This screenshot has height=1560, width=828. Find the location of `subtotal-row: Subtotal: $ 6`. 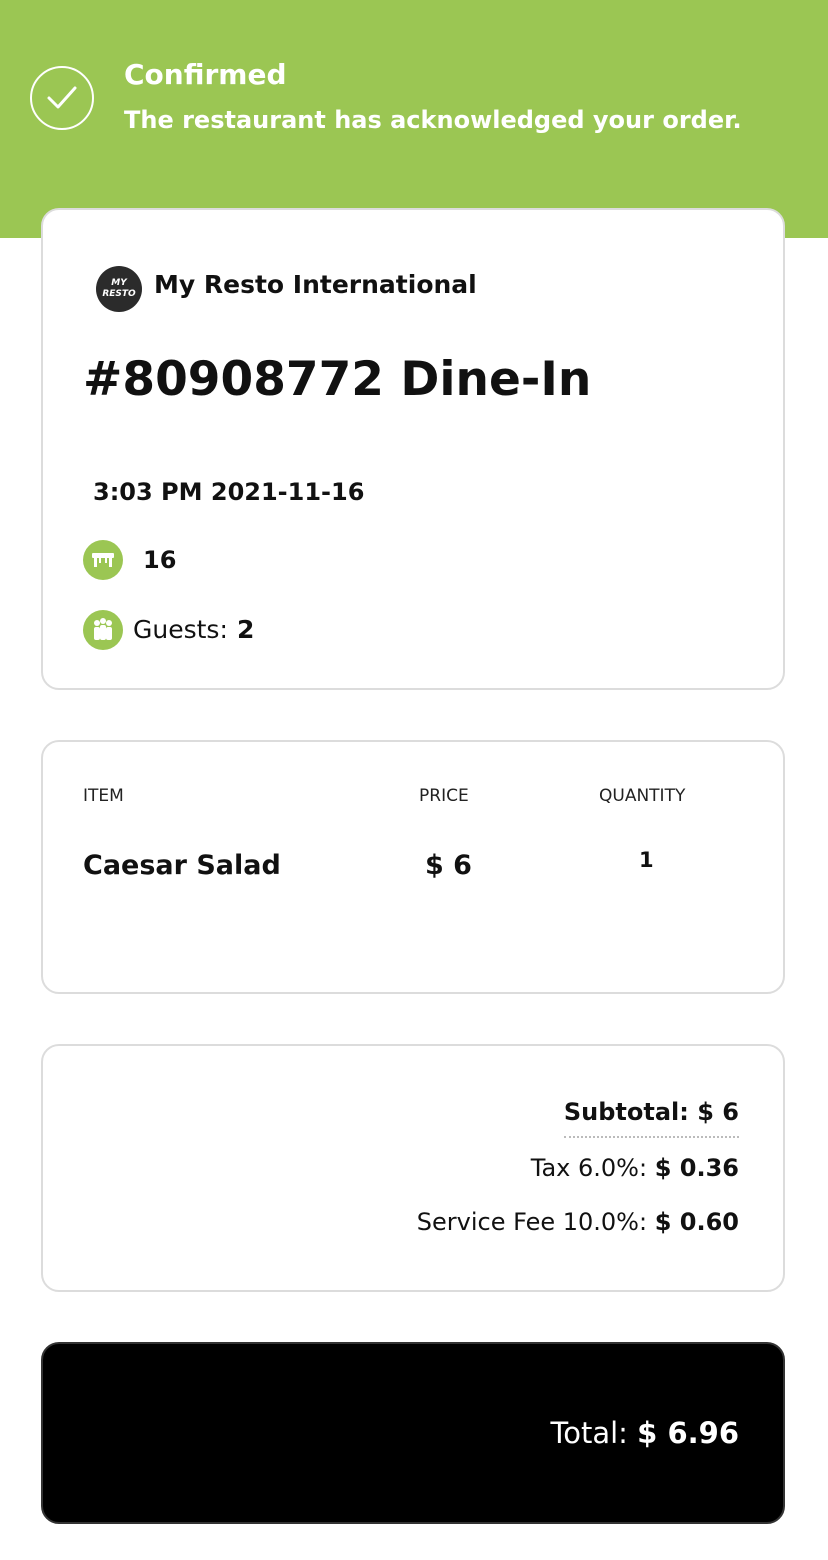

subtotal-row: Subtotal: $ 6 is located at coordinates (651, 1118).